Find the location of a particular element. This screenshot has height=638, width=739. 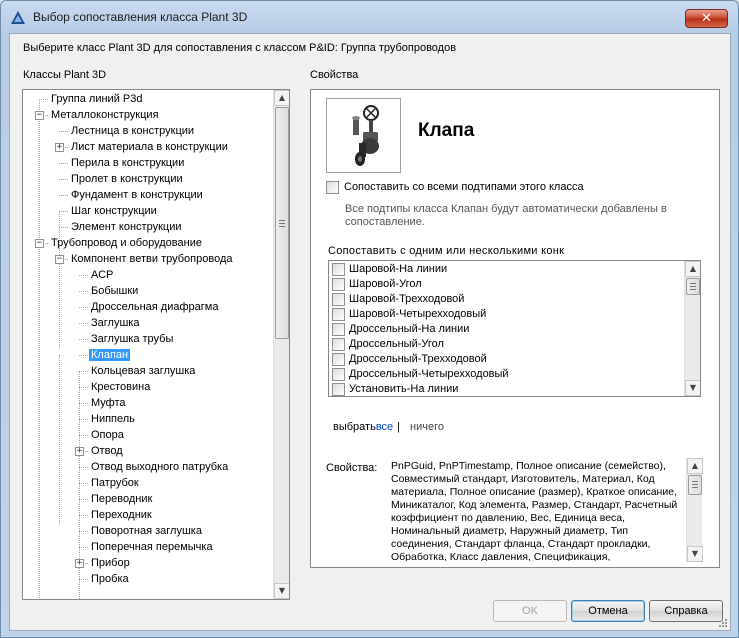

tree-item-label: Кольцевая заглушка is located at coordinates (143, 371).